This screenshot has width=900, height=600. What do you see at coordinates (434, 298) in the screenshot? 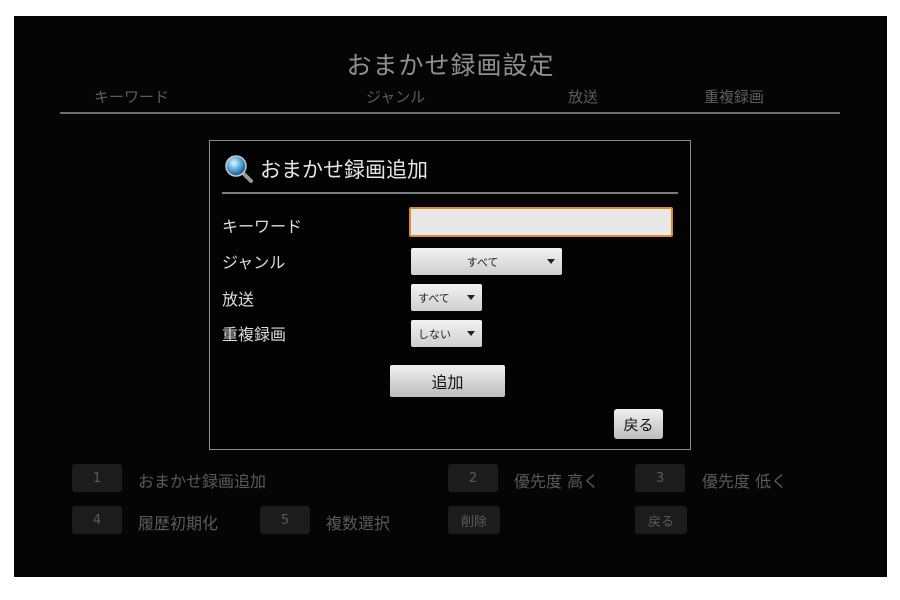
I see `broadcast-select-value: すべて` at bounding box center [434, 298].